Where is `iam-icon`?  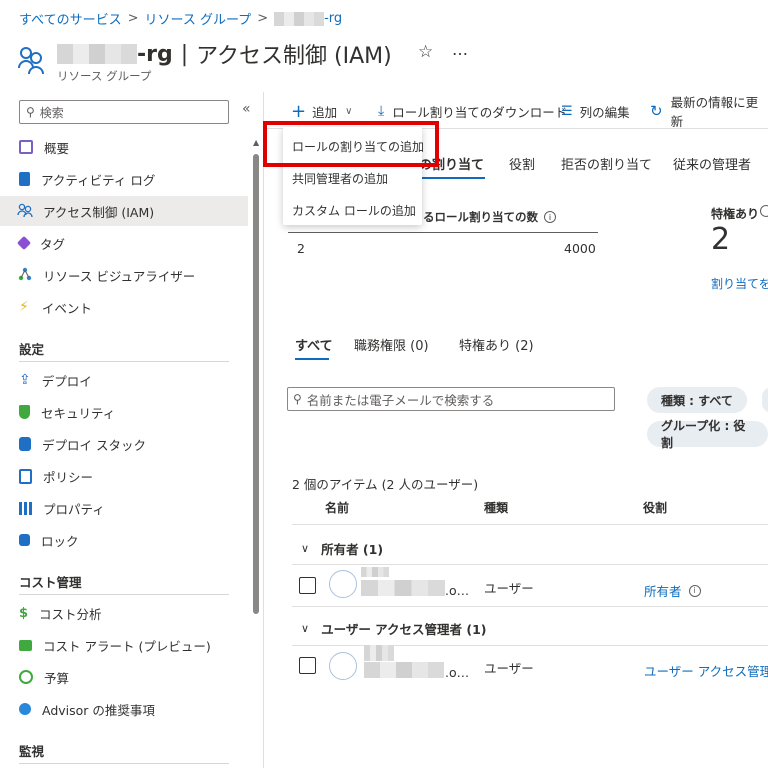 iam-icon is located at coordinates (25, 211).